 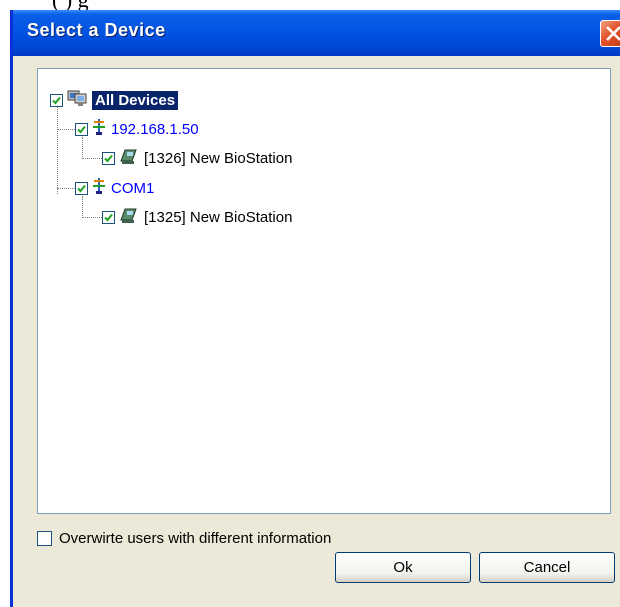 What do you see at coordinates (403, 567) in the screenshot?
I see `ok-button: Ok` at bounding box center [403, 567].